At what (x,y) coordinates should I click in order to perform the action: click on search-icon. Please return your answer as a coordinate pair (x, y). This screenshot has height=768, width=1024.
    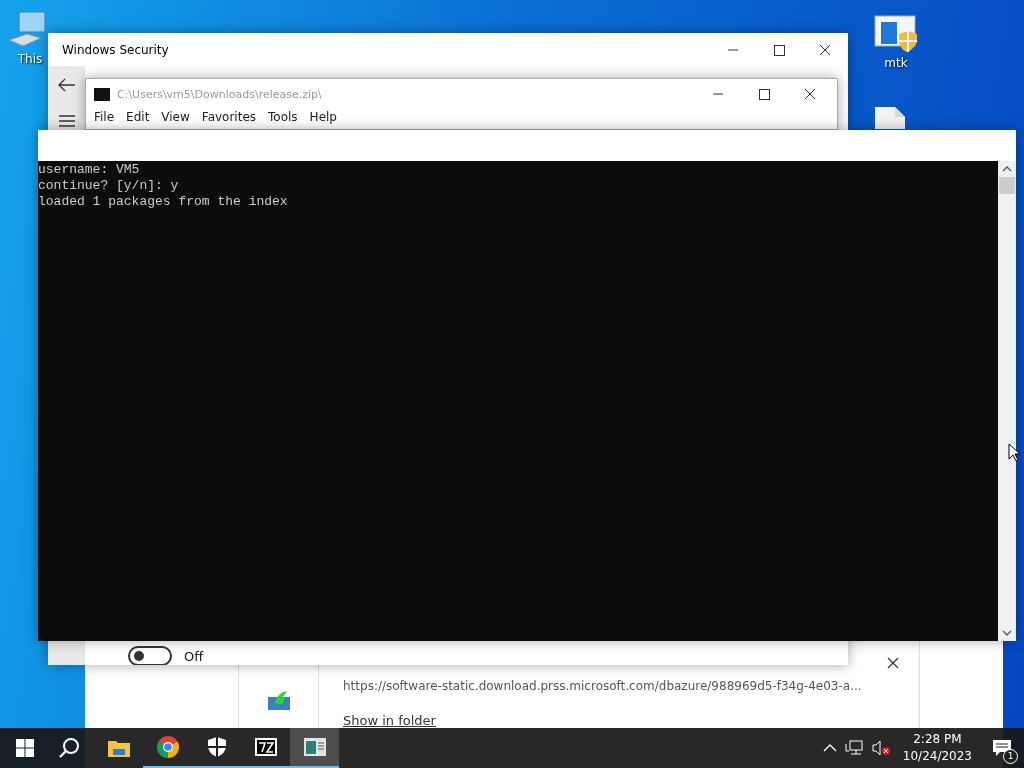
    Looking at the image, I should click on (69, 748).